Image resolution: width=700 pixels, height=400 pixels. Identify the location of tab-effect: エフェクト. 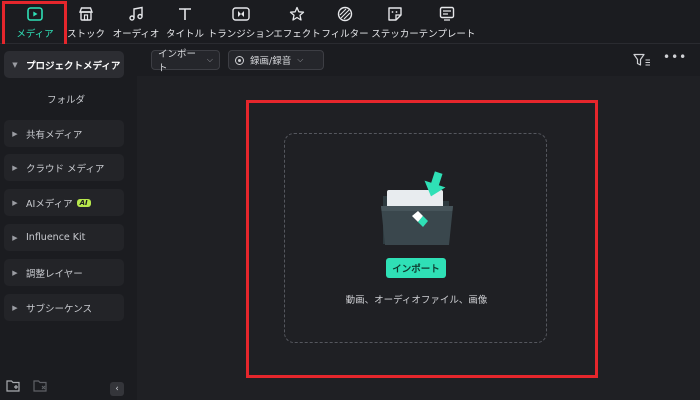
(297, 22).